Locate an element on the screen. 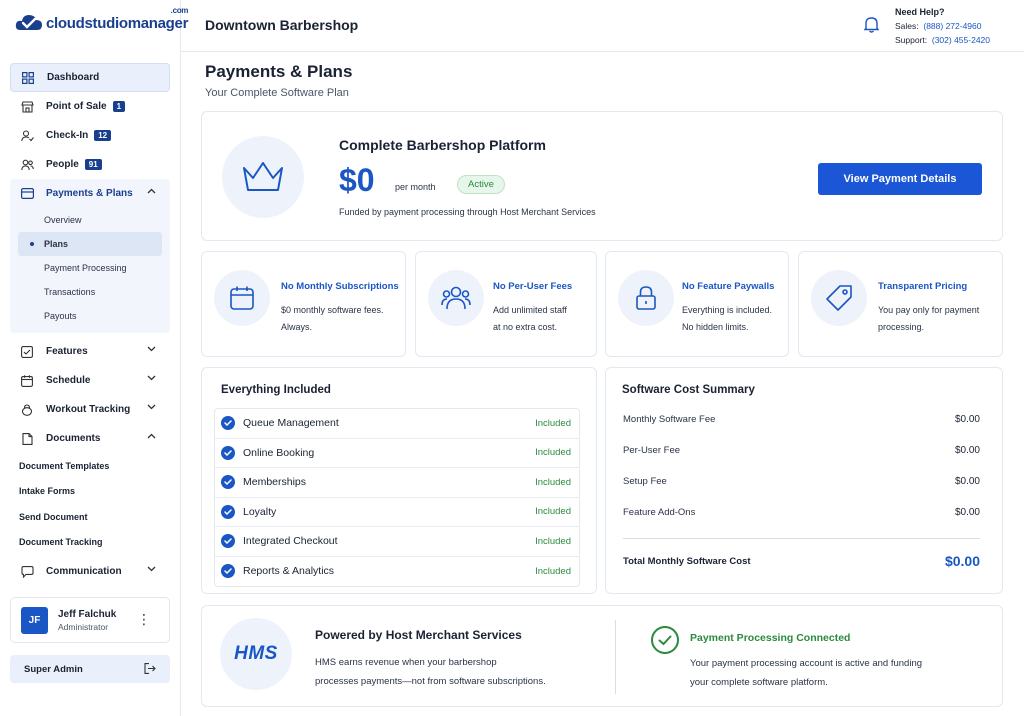  sidebar-subitem-overview: Overview is located at coordinates (90, 220).